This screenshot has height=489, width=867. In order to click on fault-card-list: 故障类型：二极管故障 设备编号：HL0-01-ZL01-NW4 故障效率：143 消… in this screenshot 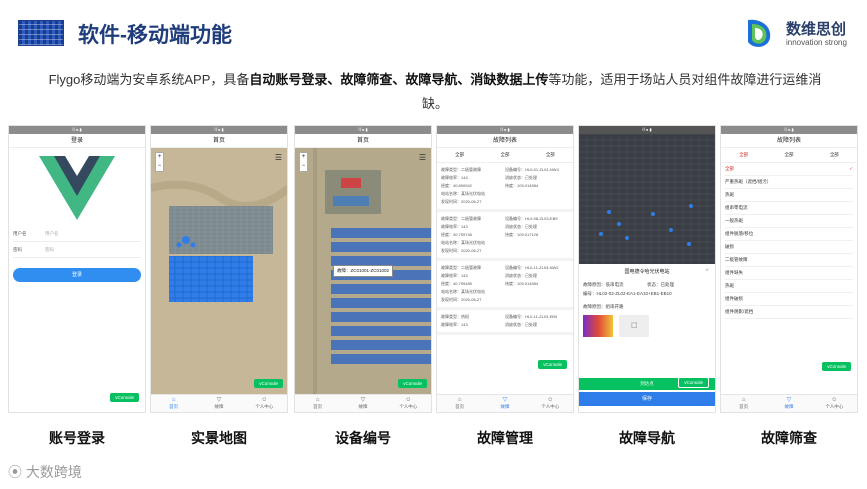, I will do `click(505, 249)`.